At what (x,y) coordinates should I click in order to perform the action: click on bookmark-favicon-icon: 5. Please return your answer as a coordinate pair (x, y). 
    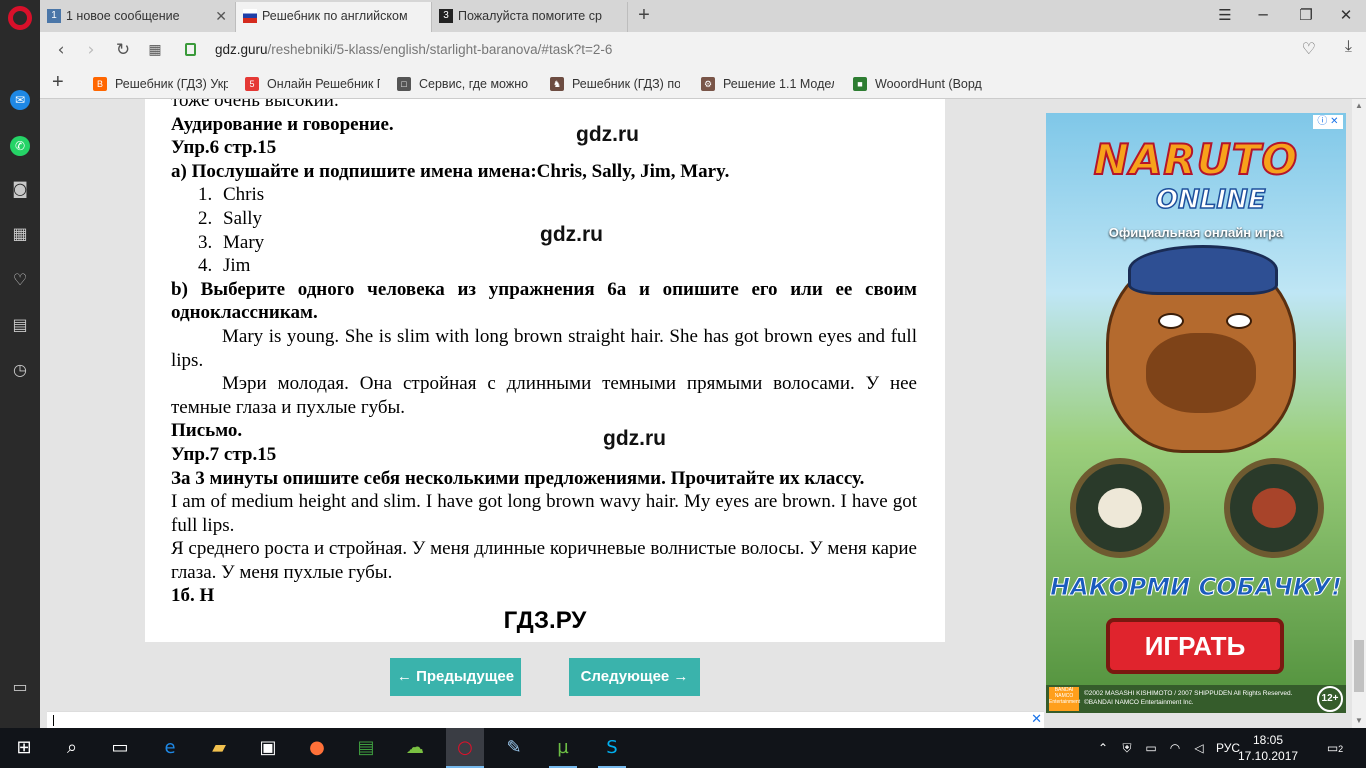
    Looking at the image, I should click on (252, 84).